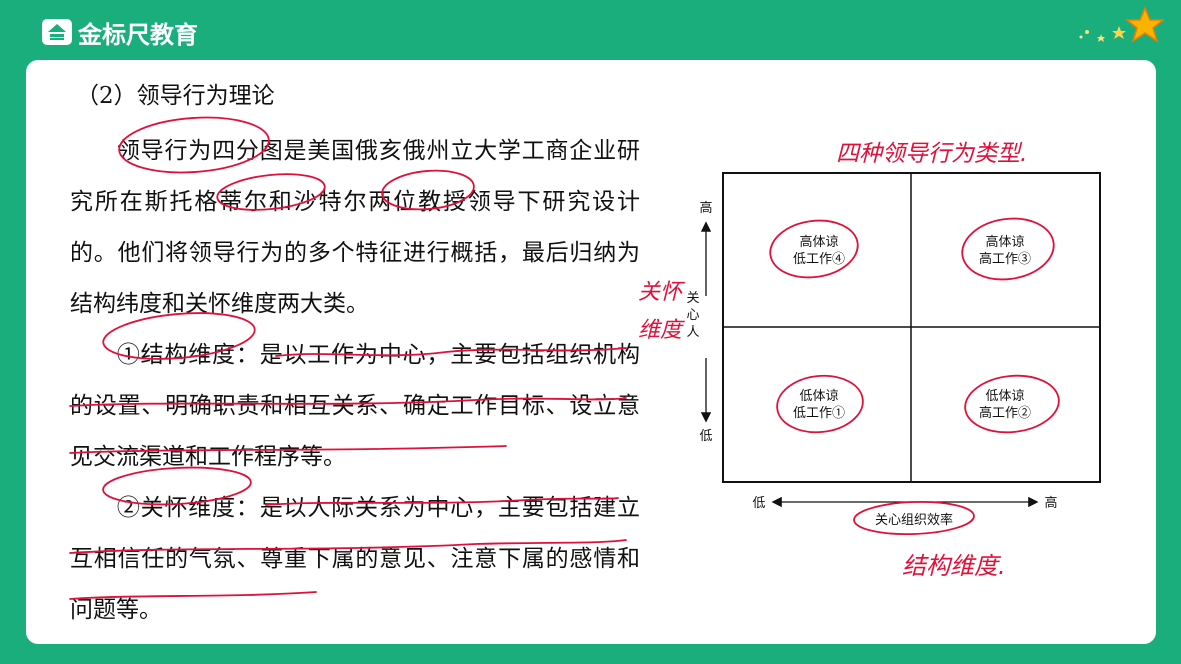 The width and height of the screenshot is (1181, 664). I want to click on stars-decoration-icon, so click(1122, 24).